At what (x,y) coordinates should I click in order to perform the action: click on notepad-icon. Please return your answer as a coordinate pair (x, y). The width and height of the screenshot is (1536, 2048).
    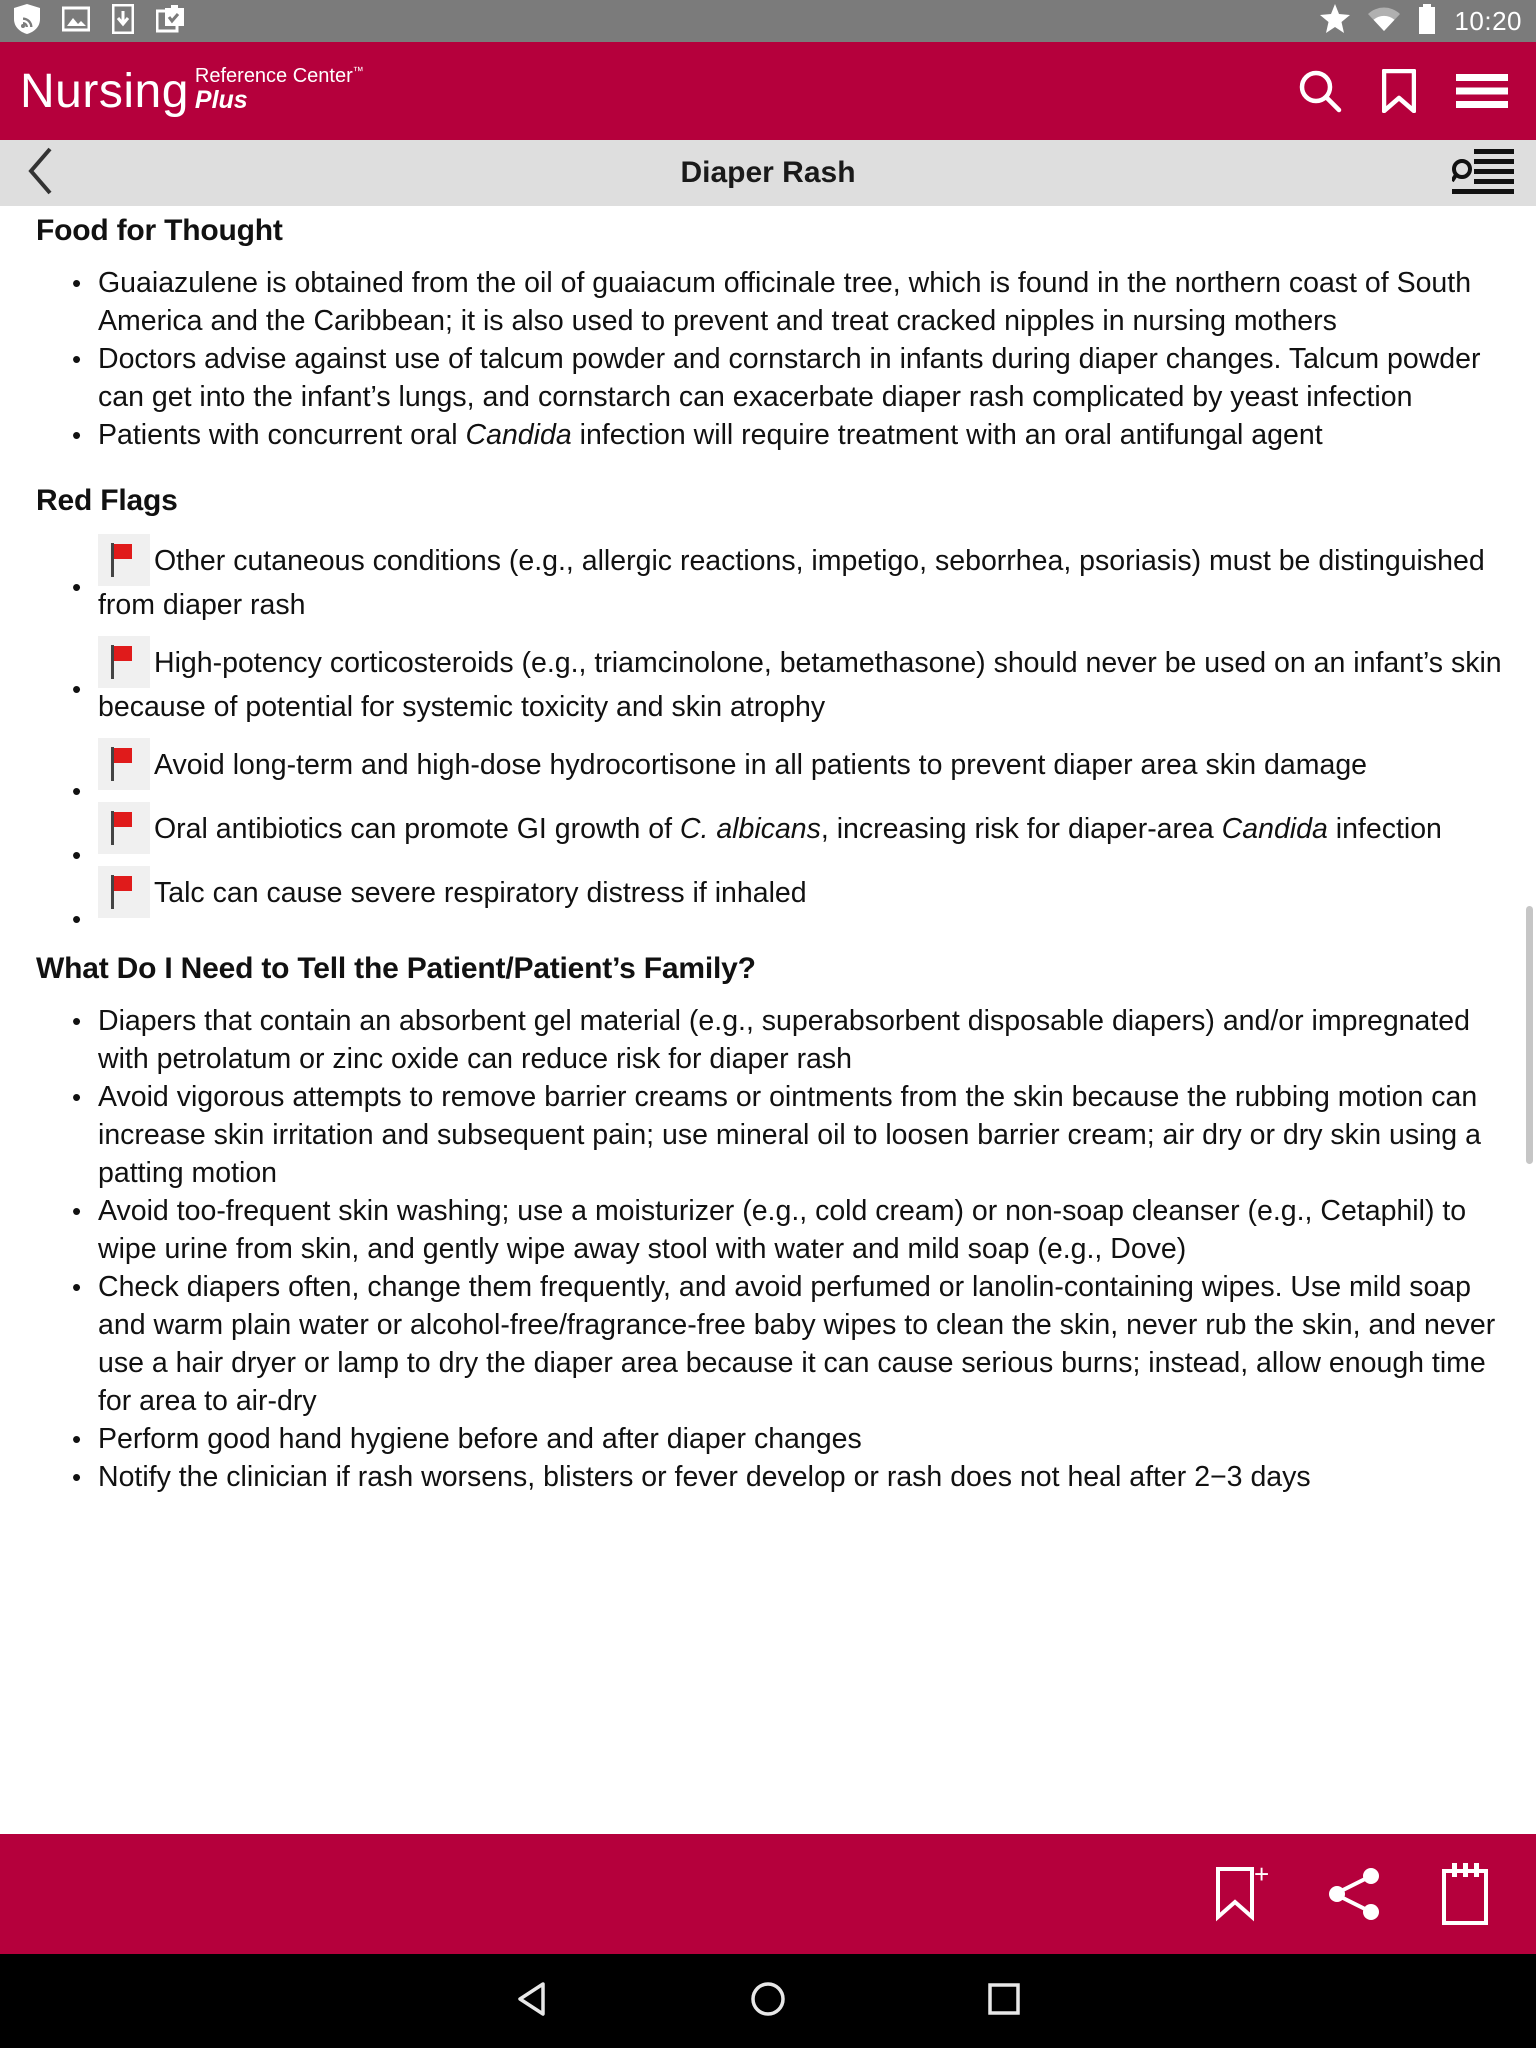
    Looking at the image, I should click on (1465, 1894).